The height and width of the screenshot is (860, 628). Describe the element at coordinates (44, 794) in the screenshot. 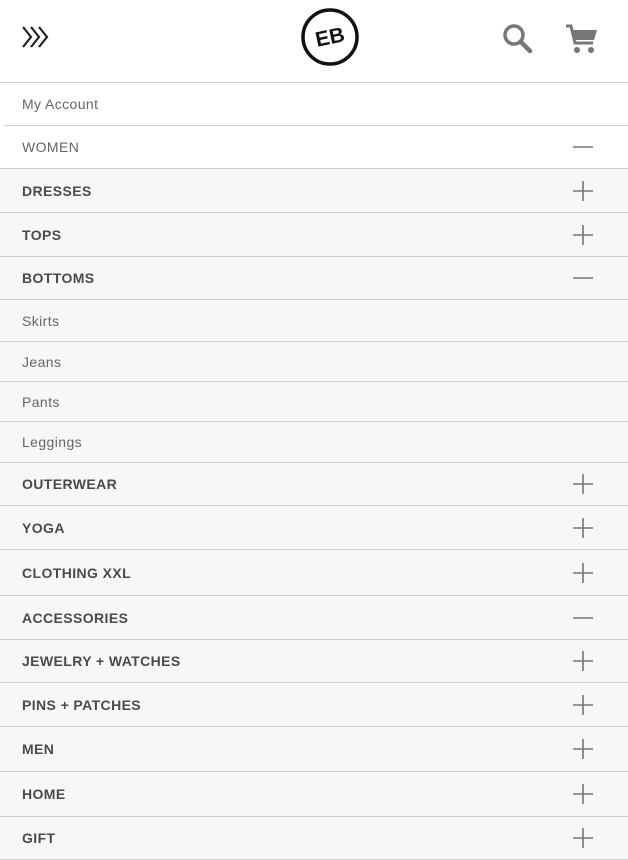

I see `menu-item-label: HOME` at that location.